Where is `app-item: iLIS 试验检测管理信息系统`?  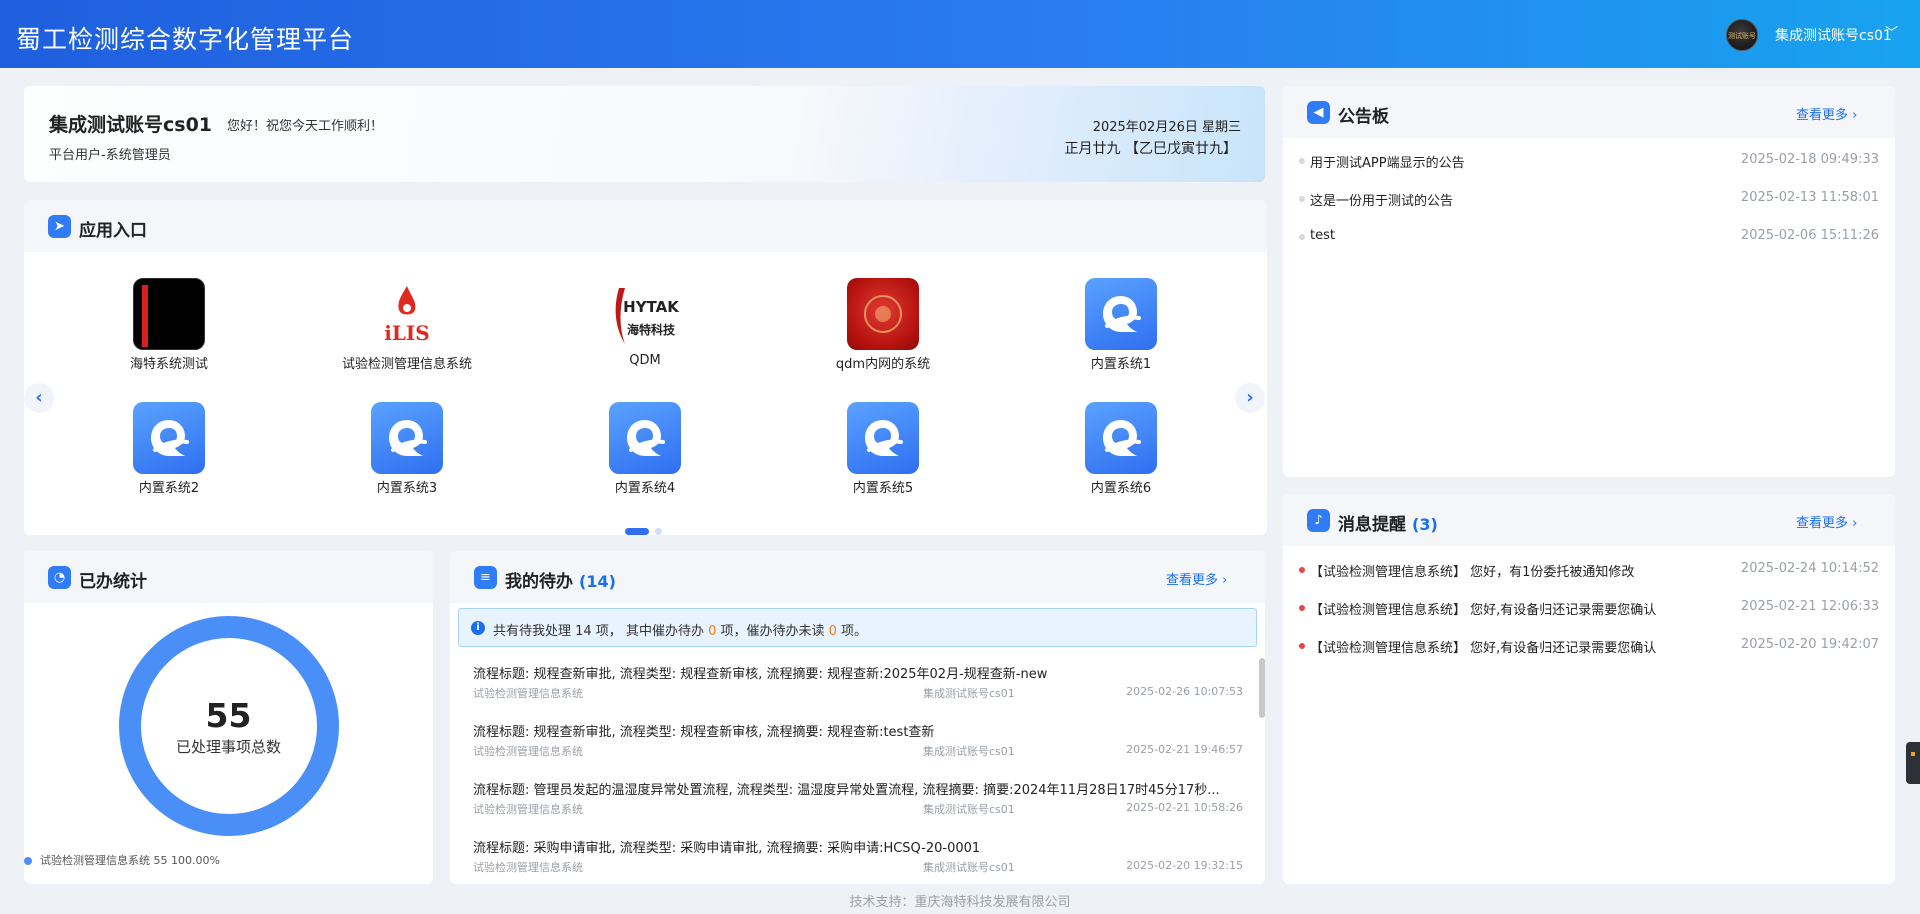 app-item: iLIS 试验检测管理信息系统 is located at coordinates (407, 325).